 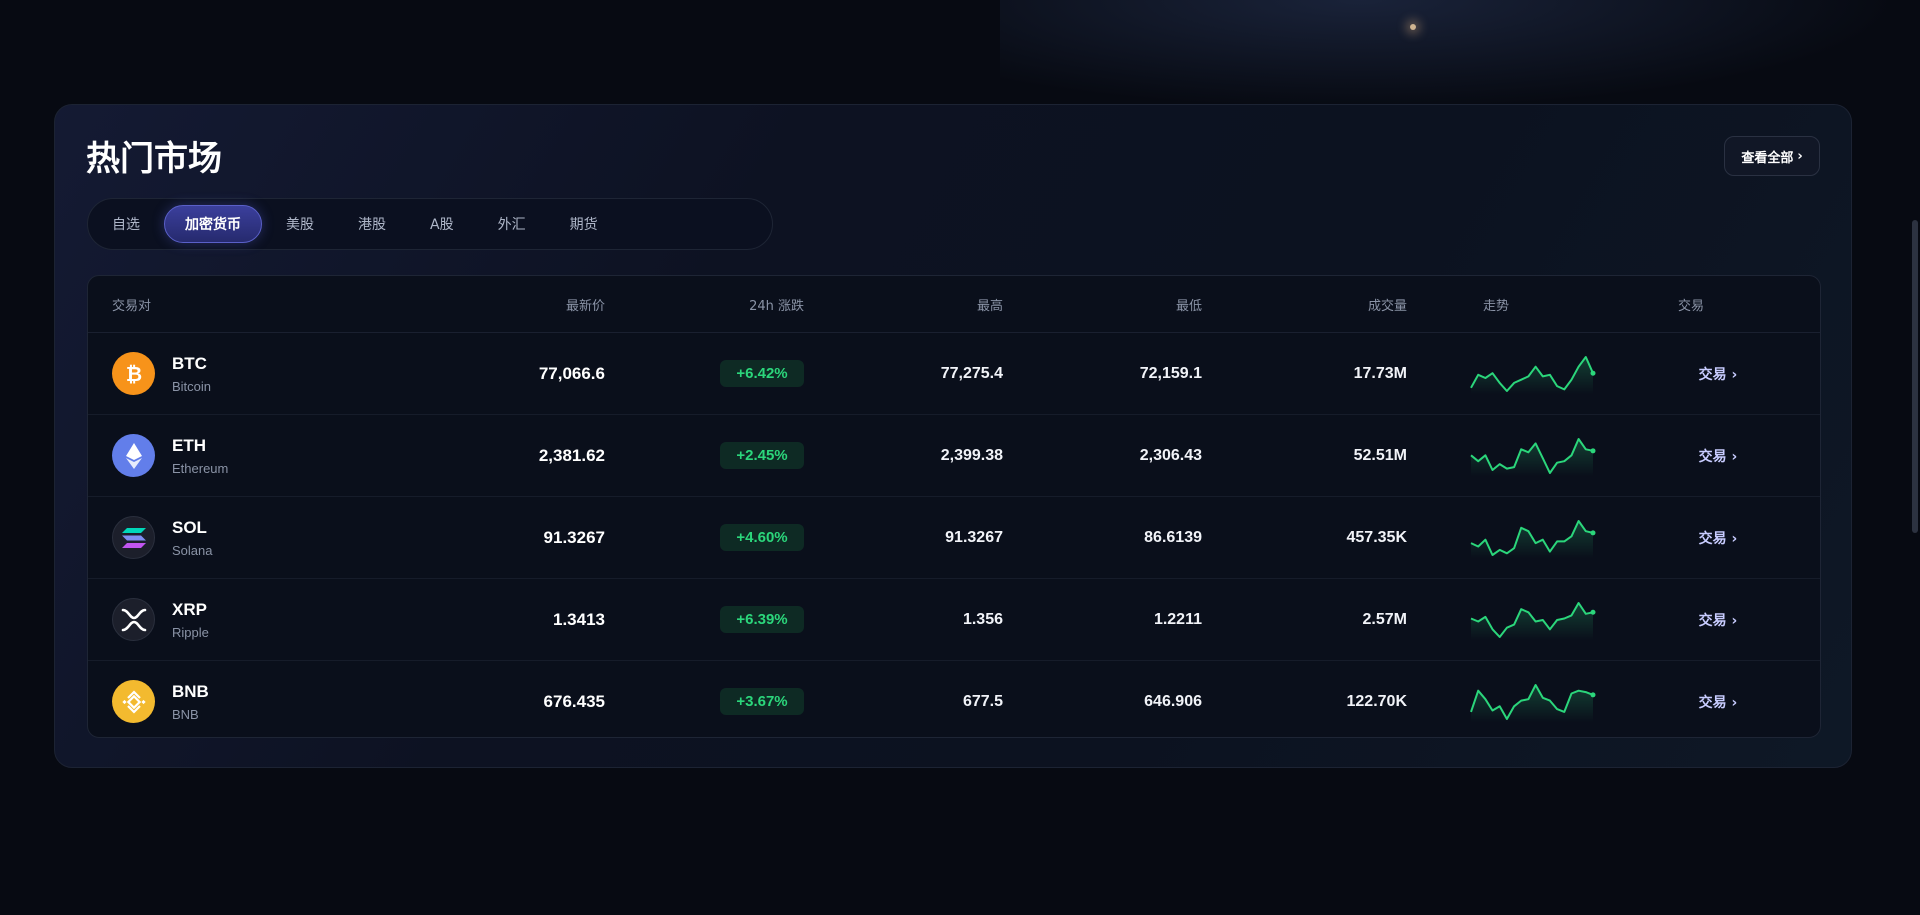 What do you see at coordinates (372, 224) in the screenshot?
I see `tab-hk-stocks: 港股` at bounding box center [372, 224].